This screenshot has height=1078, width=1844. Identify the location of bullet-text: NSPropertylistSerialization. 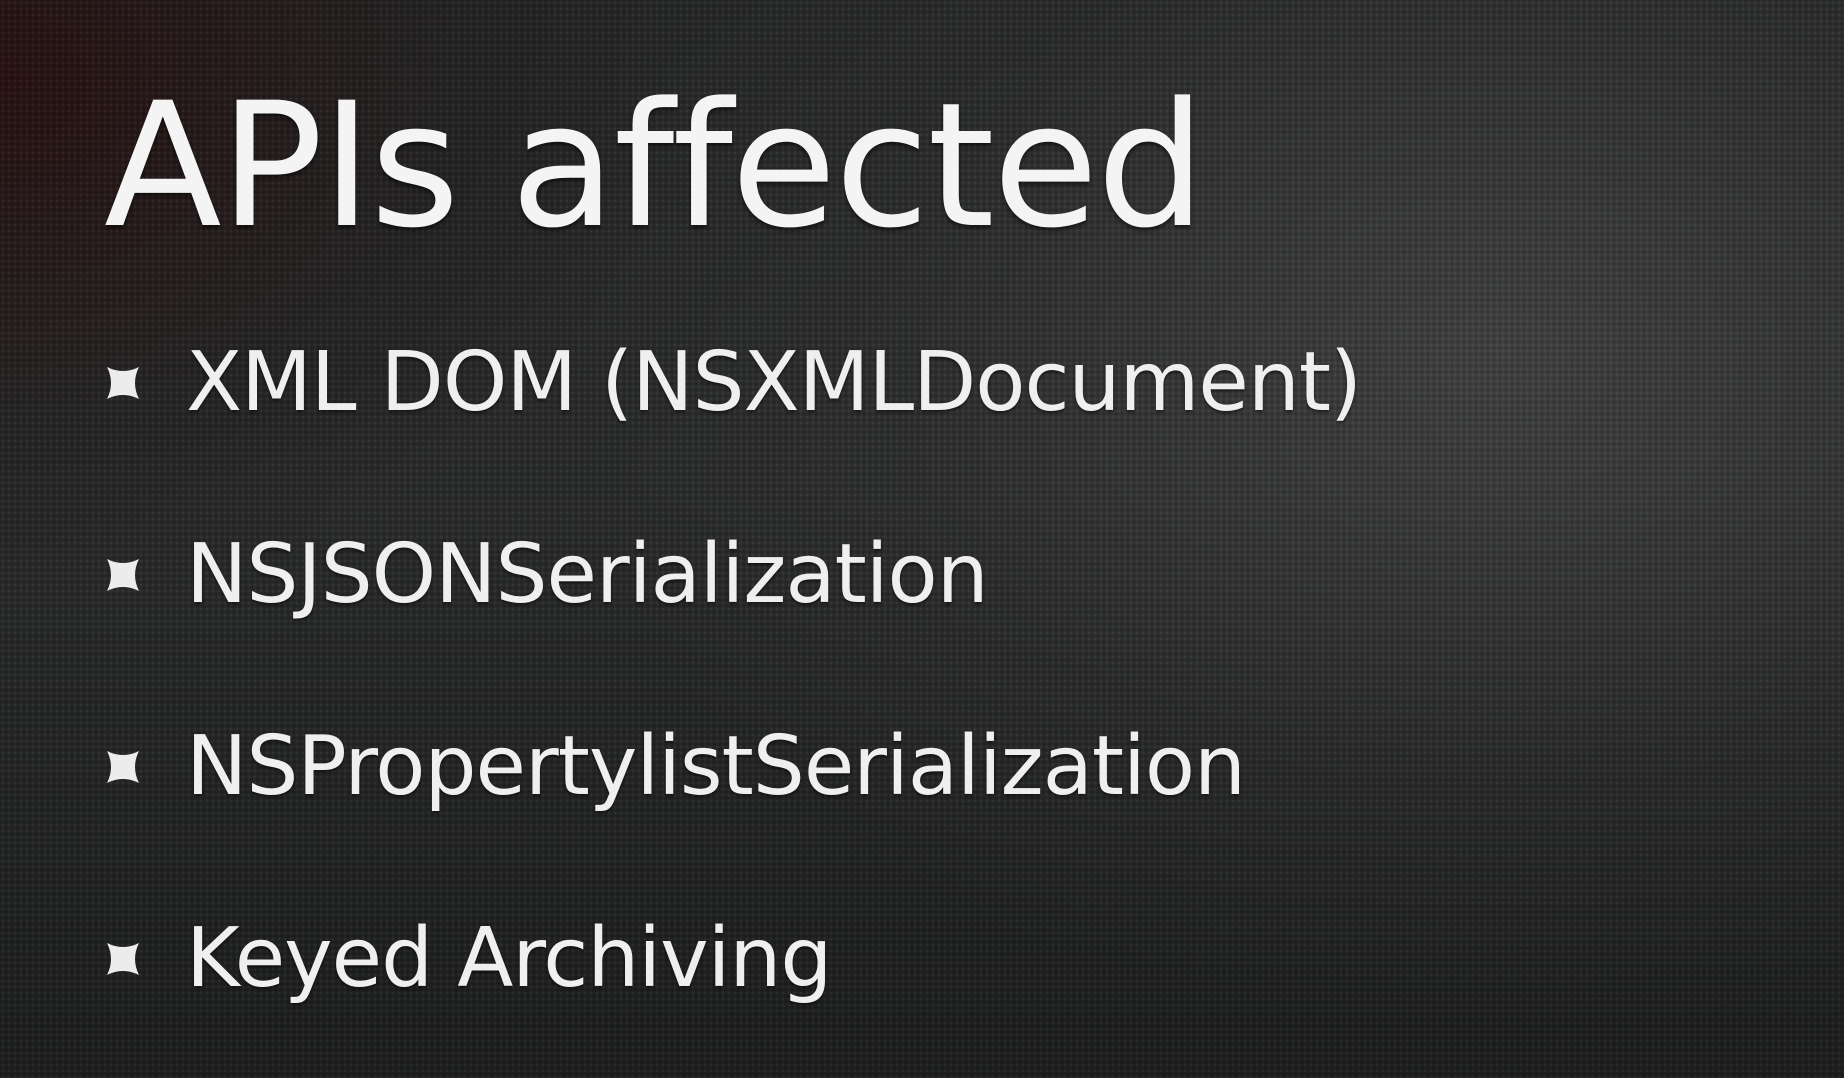
(716, 766).